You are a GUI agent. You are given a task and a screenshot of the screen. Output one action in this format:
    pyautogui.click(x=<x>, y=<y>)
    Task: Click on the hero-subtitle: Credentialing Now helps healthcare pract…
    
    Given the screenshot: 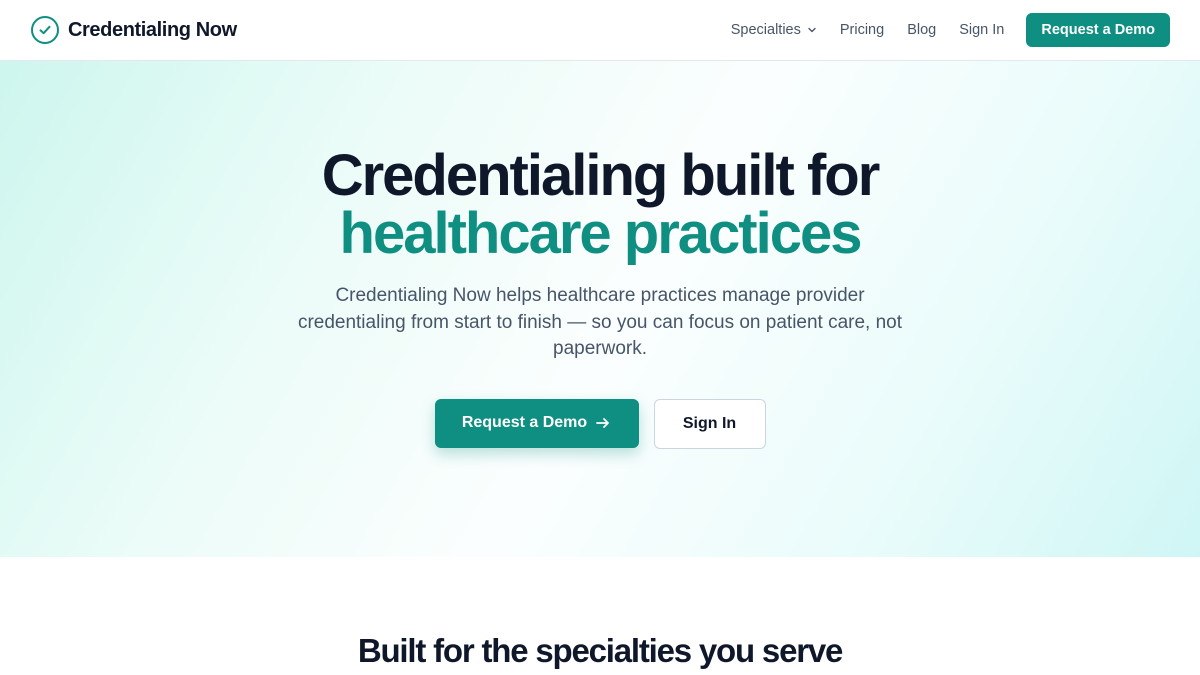 What is the action you would take?
    pyautogui.click(x=600, y=322)
    